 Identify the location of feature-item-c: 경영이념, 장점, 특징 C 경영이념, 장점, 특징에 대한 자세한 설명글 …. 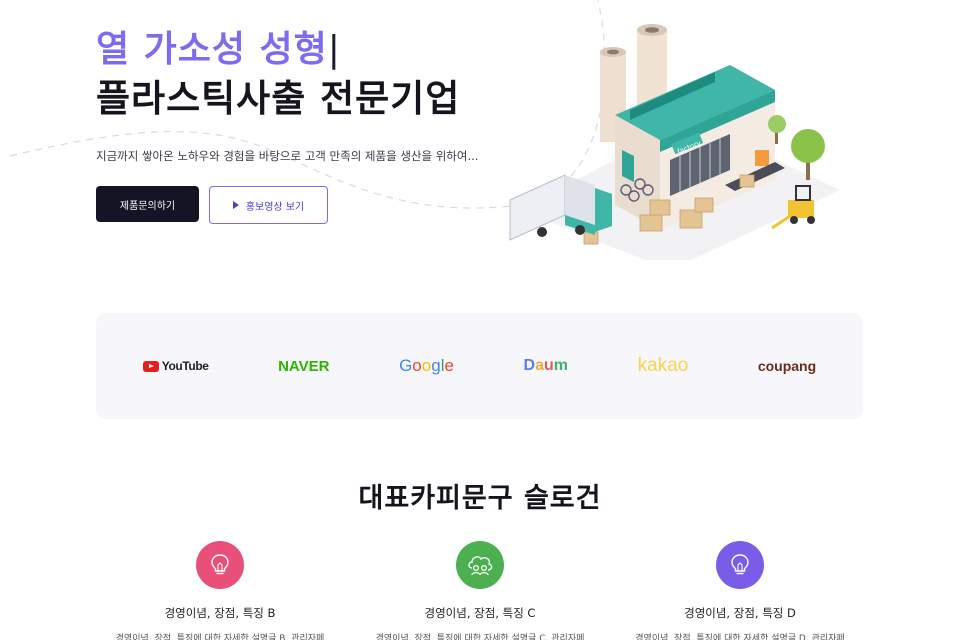
(480, 590).